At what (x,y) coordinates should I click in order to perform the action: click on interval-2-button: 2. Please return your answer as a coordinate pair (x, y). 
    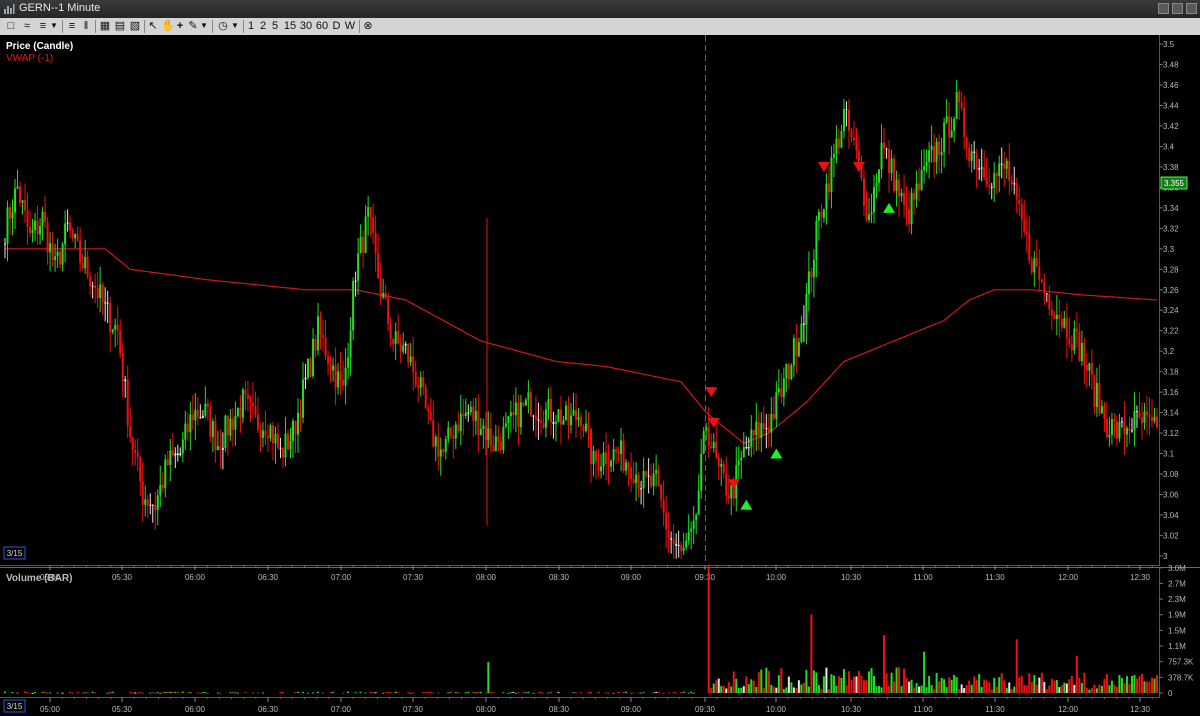
    Looking at the image, I should click on (263, 26).